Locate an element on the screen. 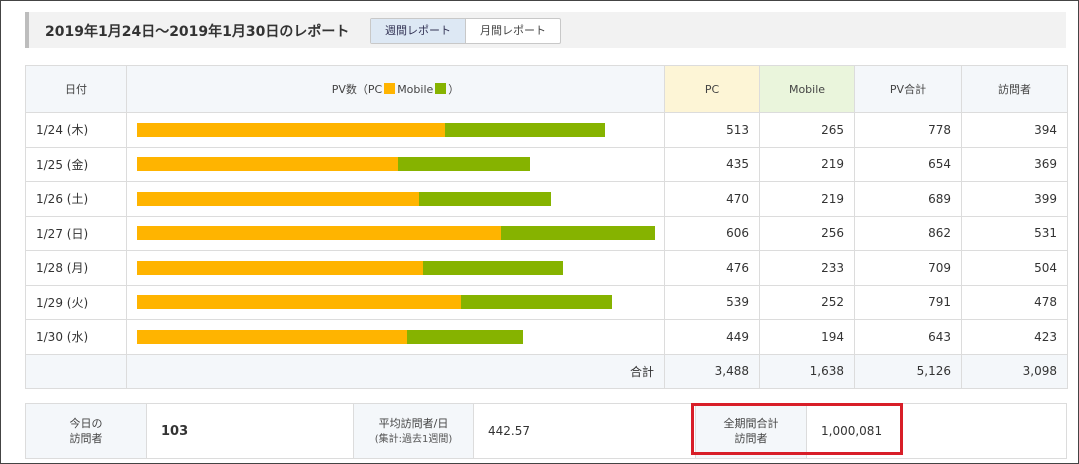  total-visitors: 3,098 is located at coordinates (1014, 371).